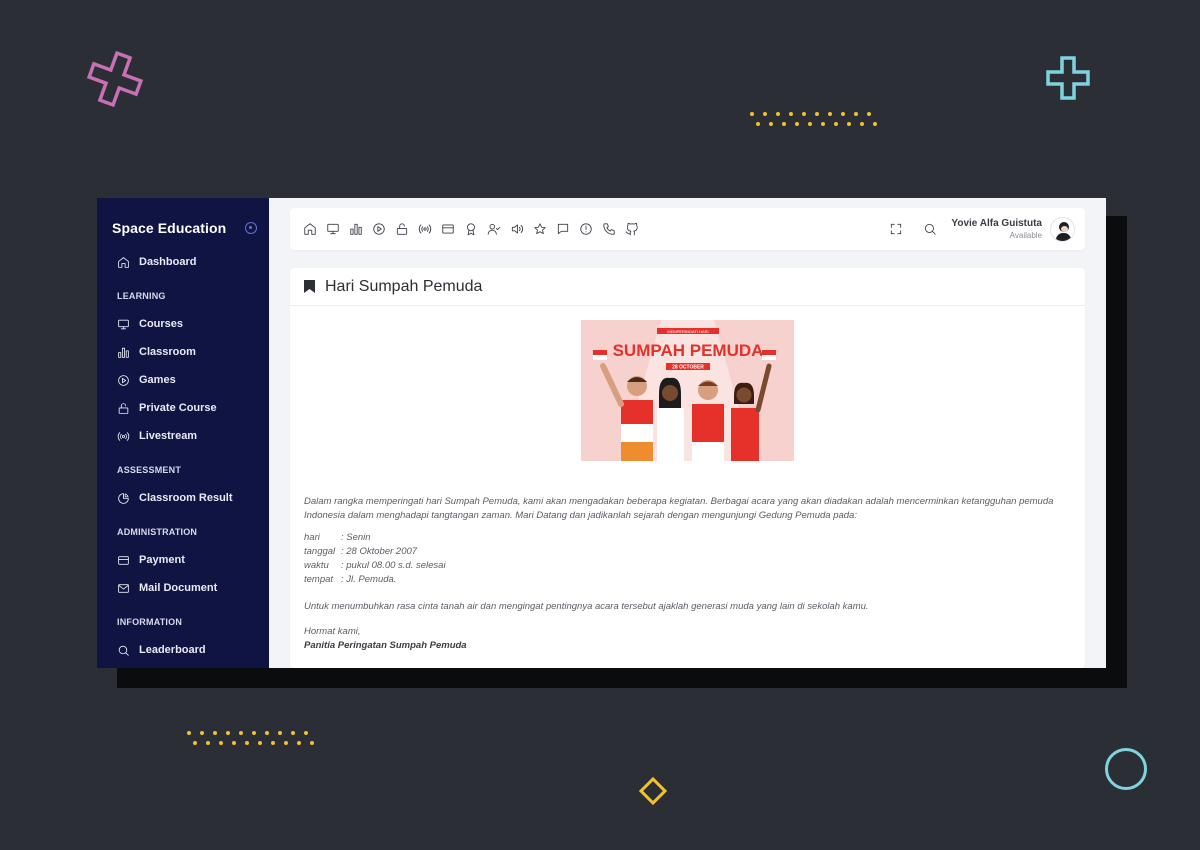 Image resolution: width=1200 pixels, height=850 pixels. Describe the element at coordinates (161, 324) in the screenshot. I see `sidebar-item-label: Courses` at that location.